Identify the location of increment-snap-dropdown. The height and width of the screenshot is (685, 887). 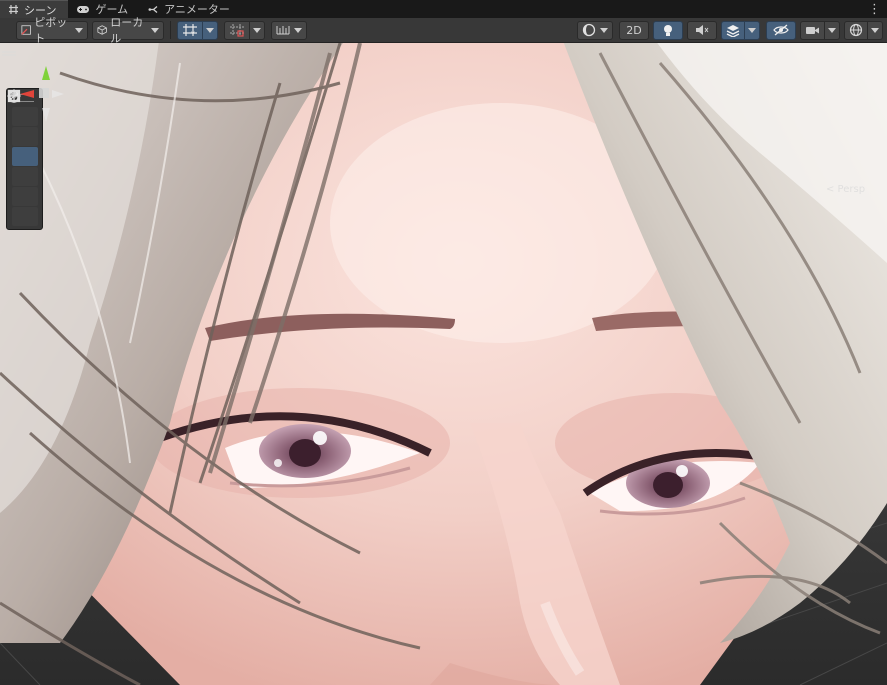
(289, 30).